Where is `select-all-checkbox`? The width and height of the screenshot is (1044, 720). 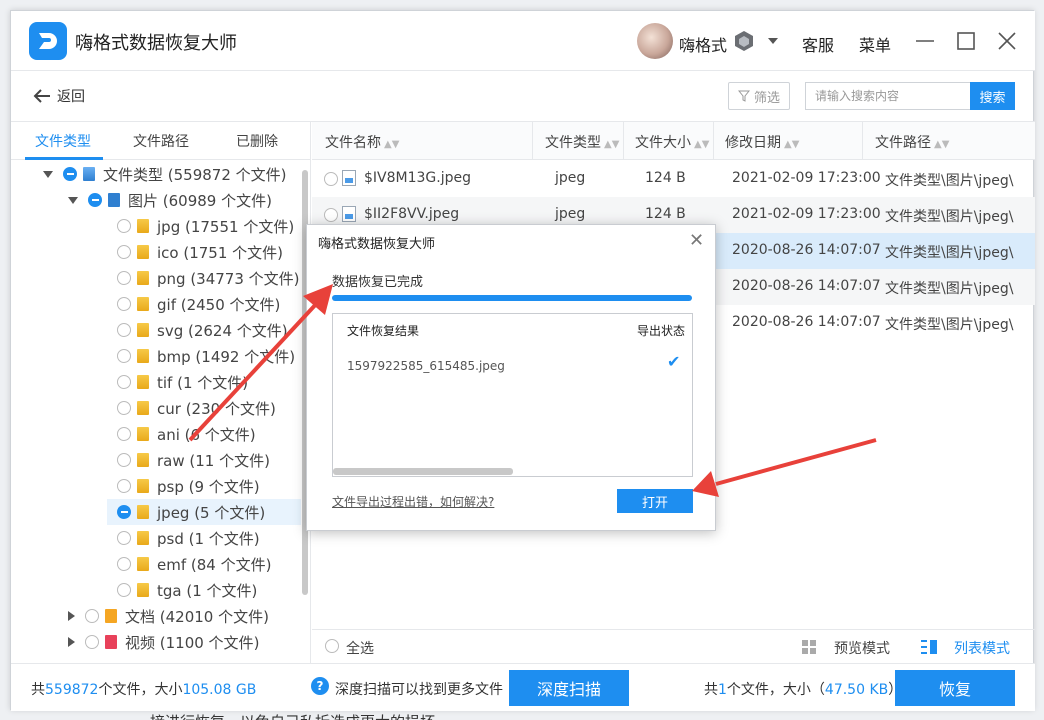
select-all-checkbox is located at coordinates (332, 646).